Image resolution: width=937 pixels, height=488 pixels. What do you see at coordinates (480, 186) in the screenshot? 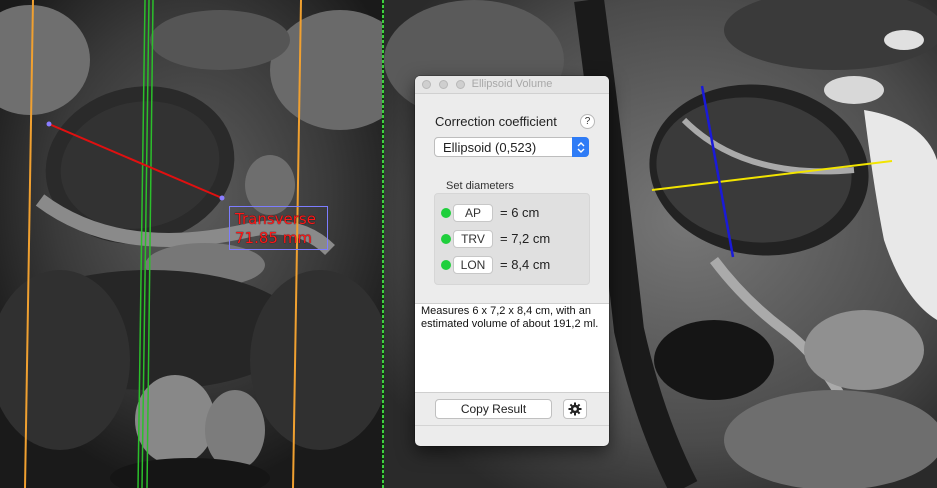
I see `set-diameters-label: Set diameters` at bounding box center [480, 186].